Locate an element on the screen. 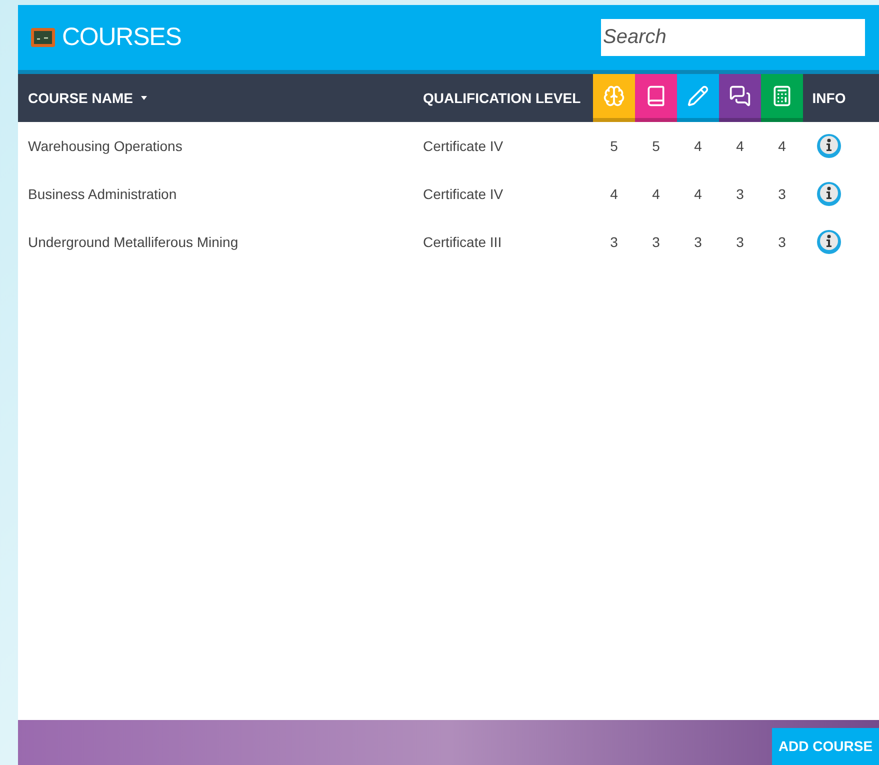 The width and height of the screenshot is (879, 765). course-name: Underground Metalliferous Mining is located at coordinates (133, 242).